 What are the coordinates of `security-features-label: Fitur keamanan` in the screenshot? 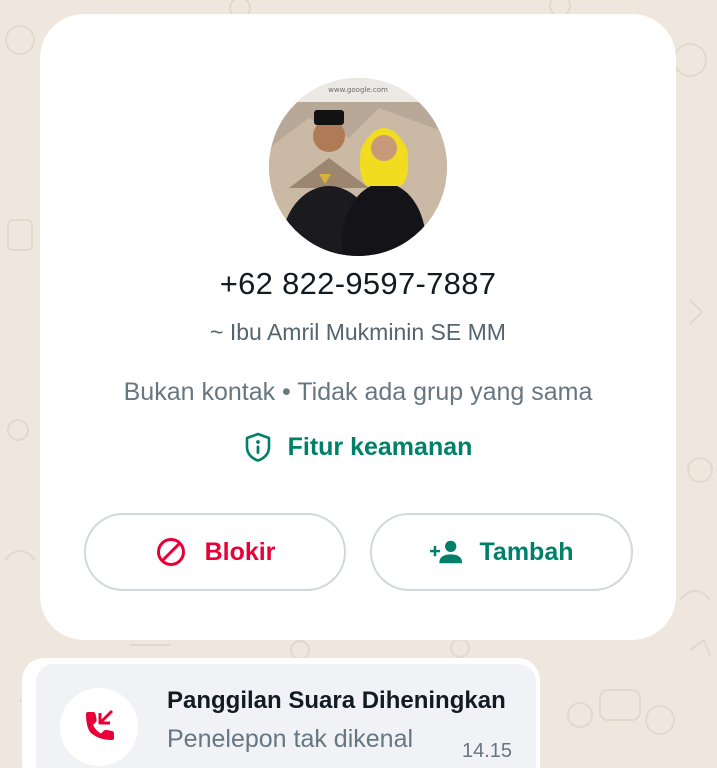 It's located at (380, 446).